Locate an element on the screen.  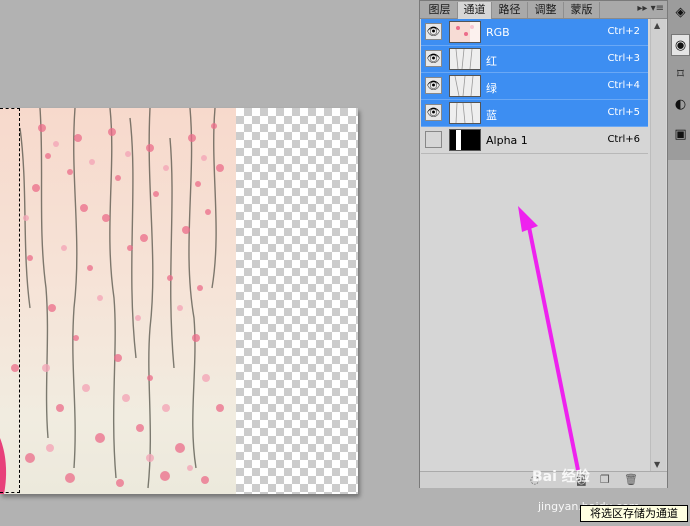
annotation-arrow is located at coordinates (549, 338).